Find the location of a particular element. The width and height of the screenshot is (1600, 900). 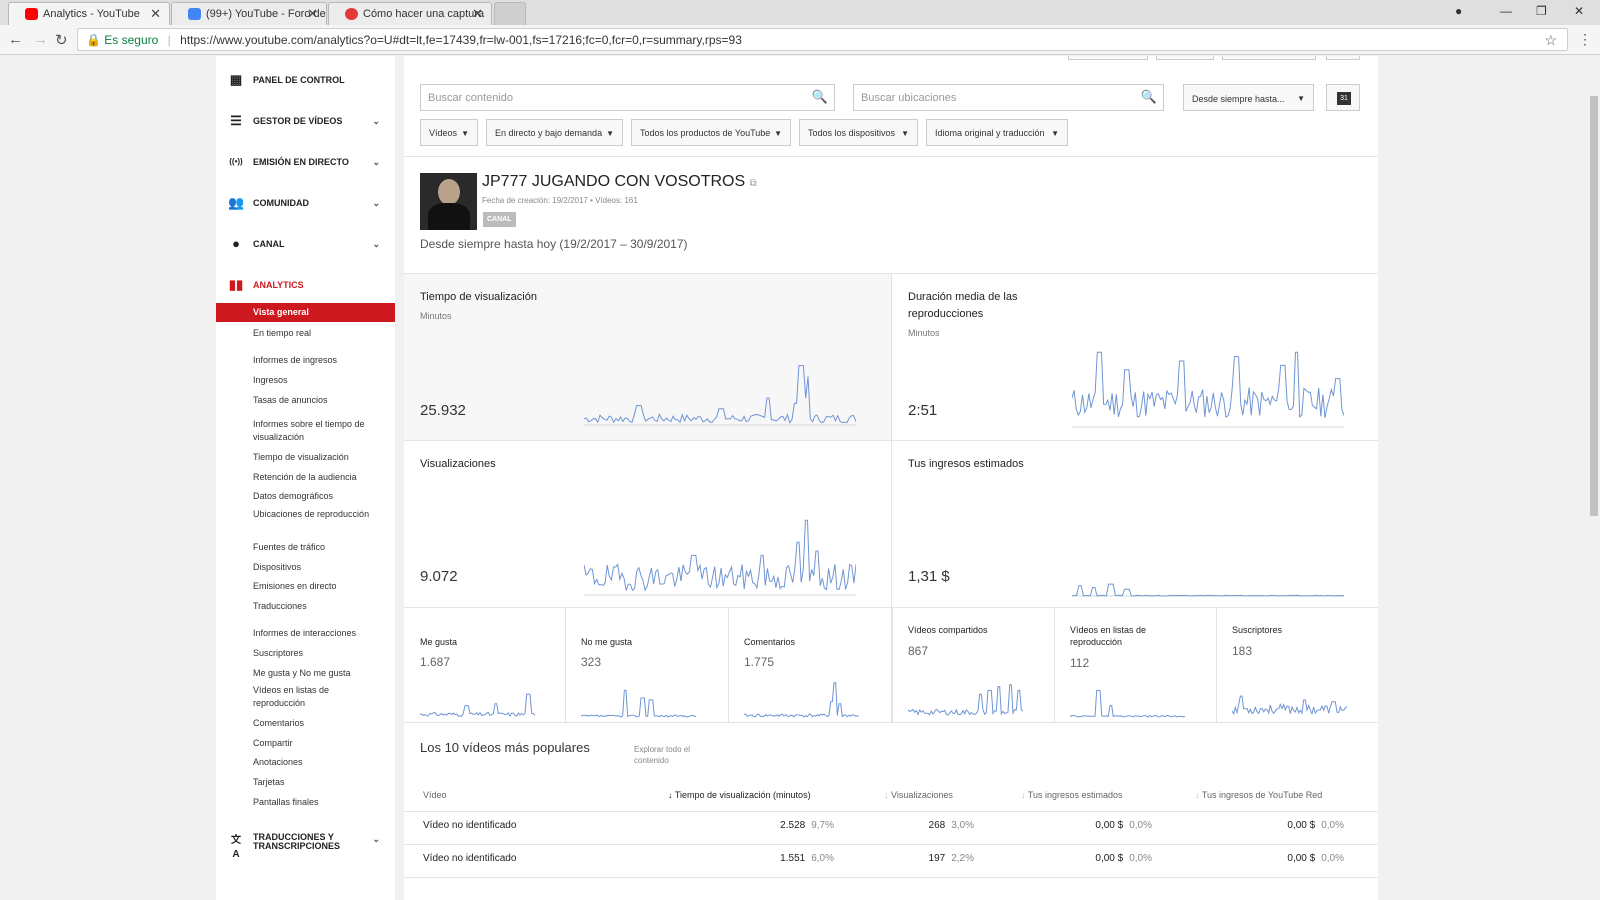

divider is located at coordinates (1216, 665).